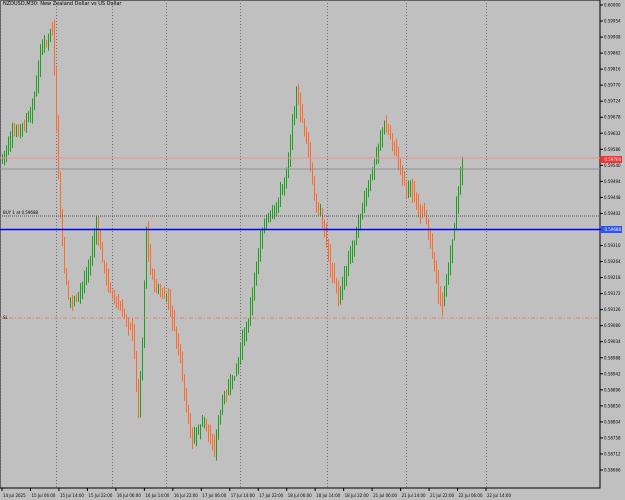 This screenshot has width=625, height=500. I want to click on time-tick-label: 21 Jul 14:00, so click(414, 495).